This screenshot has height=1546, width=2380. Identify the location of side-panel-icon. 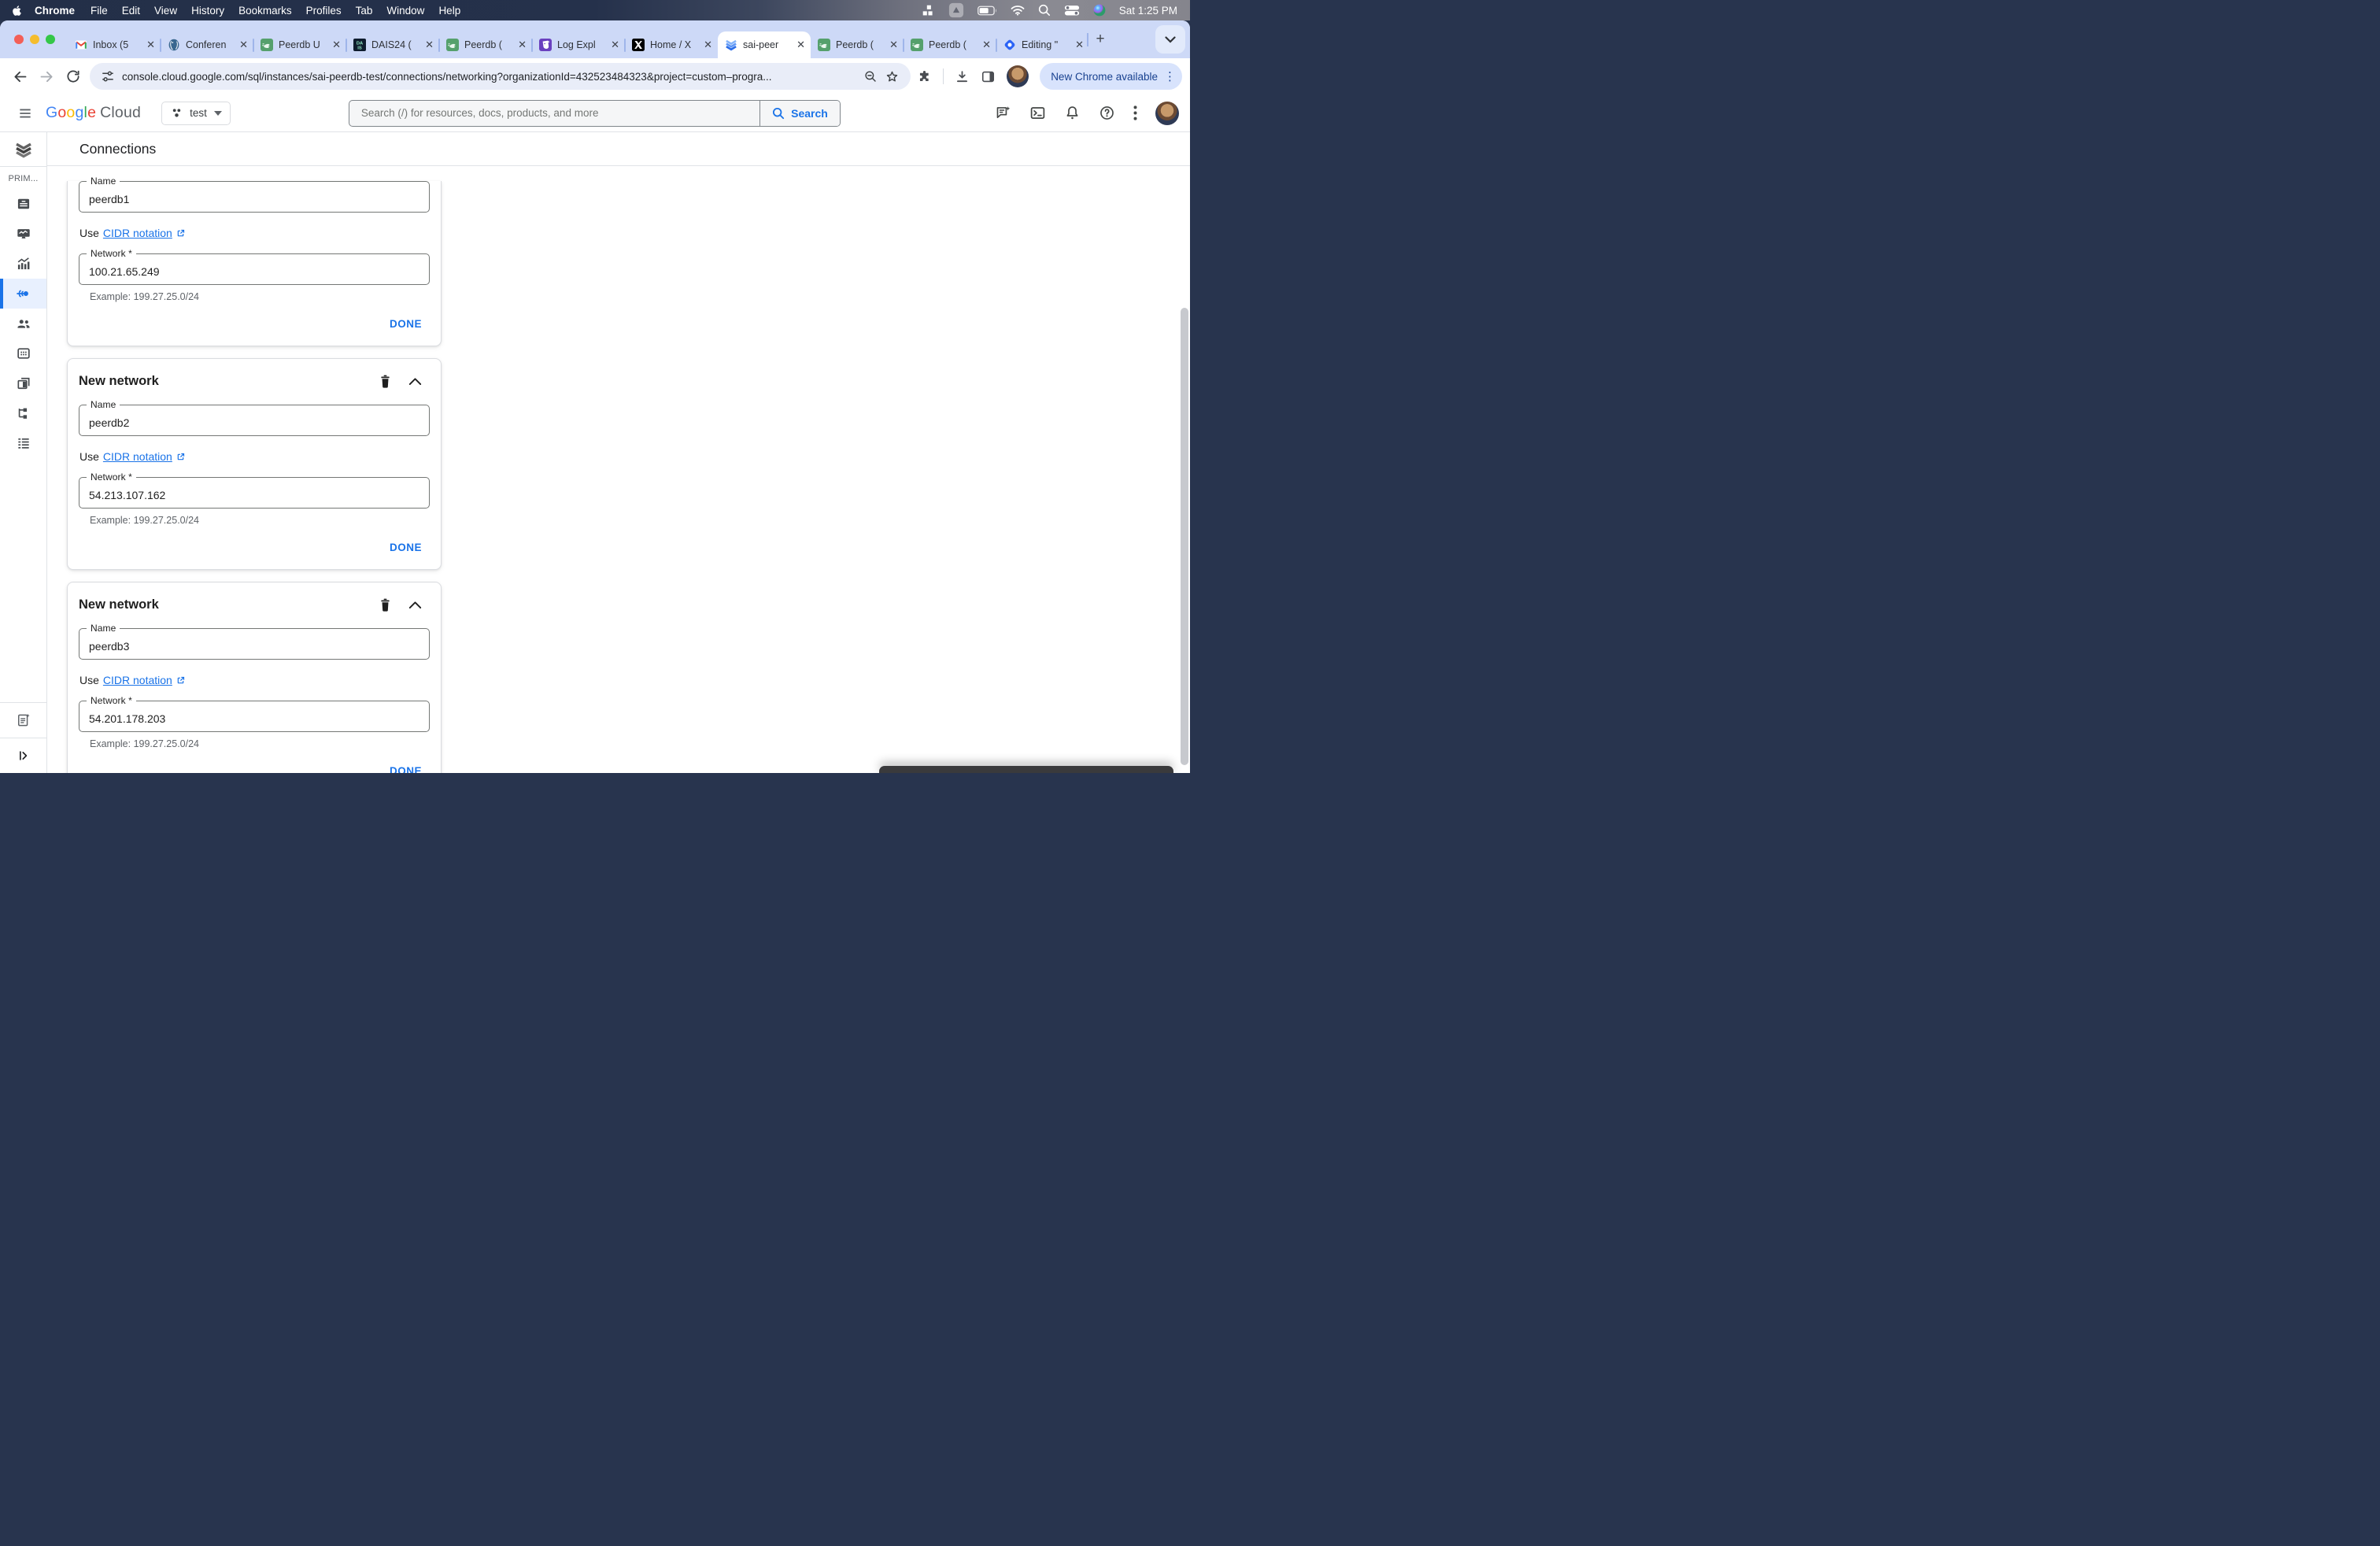
(989, 76).